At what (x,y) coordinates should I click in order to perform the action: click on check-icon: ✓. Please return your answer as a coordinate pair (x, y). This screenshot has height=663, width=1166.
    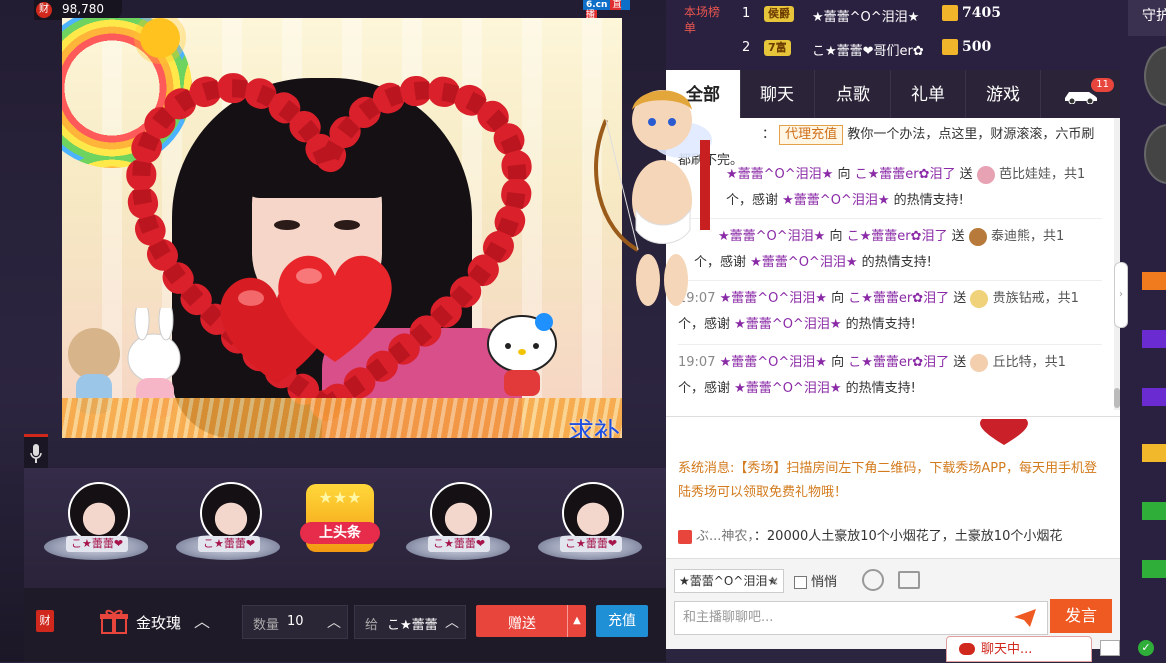
    Looking at the image, I should click on (1146, 648).